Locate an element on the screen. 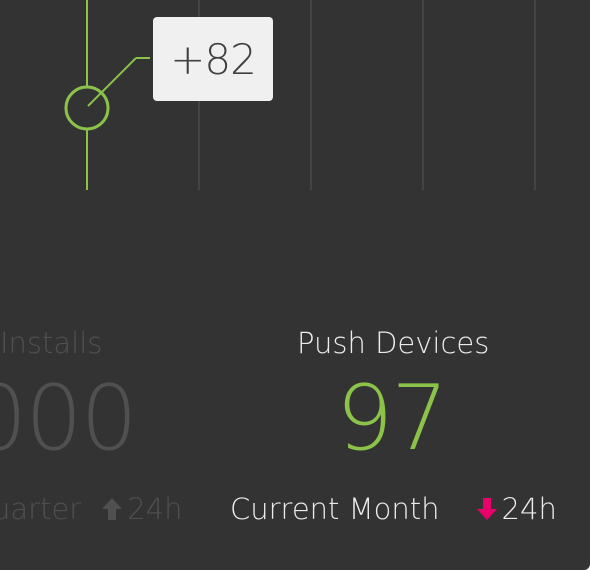 The height and width of the screenshot is (570, 590). installs-title: Installs is located at coordinates (51, 343).